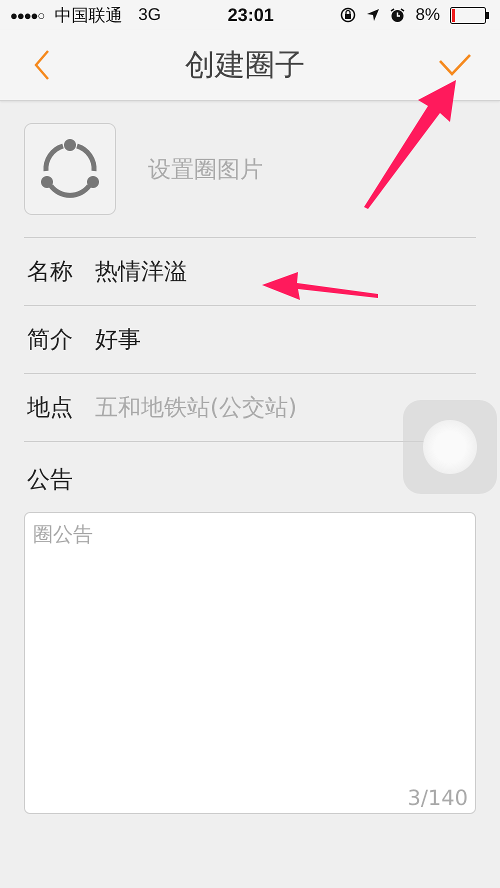 This screenshot has height=888, width=500. What do you see at coordinates (50, 340) in the screenshot?
I see `field-label: 简介` at bounding box center [50, 340].